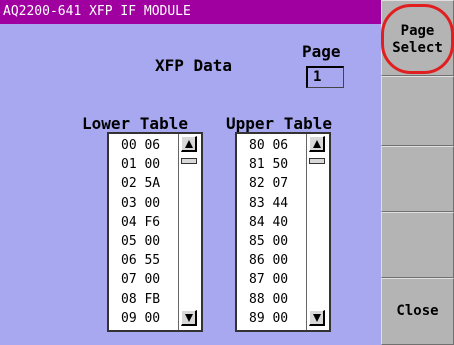 This screenshot has width=454, height=345. I want to click on page-select-button: Page Select, so click(417, 38).